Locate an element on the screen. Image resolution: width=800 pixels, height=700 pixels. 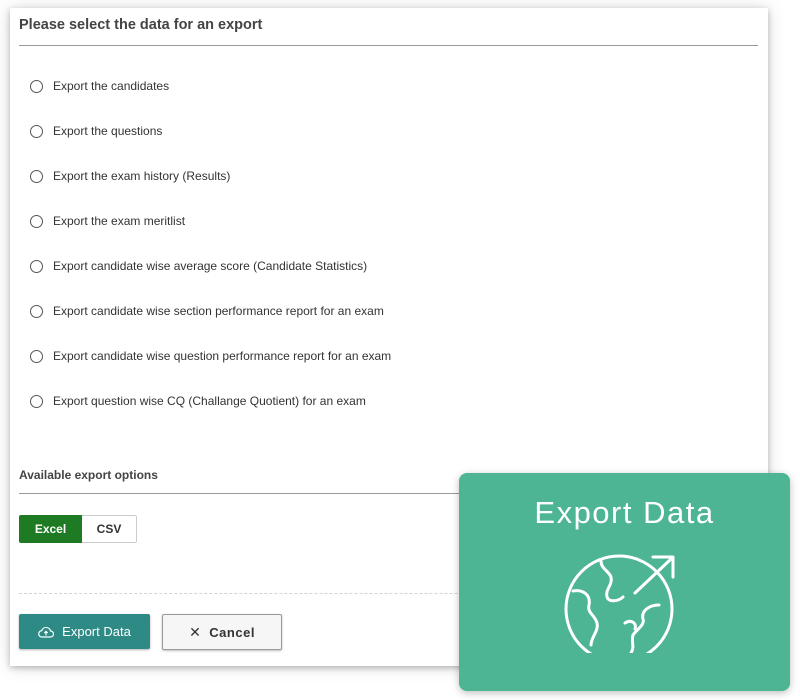
option-export-candidates: Export the candidates is located at coordinates (99, 86).